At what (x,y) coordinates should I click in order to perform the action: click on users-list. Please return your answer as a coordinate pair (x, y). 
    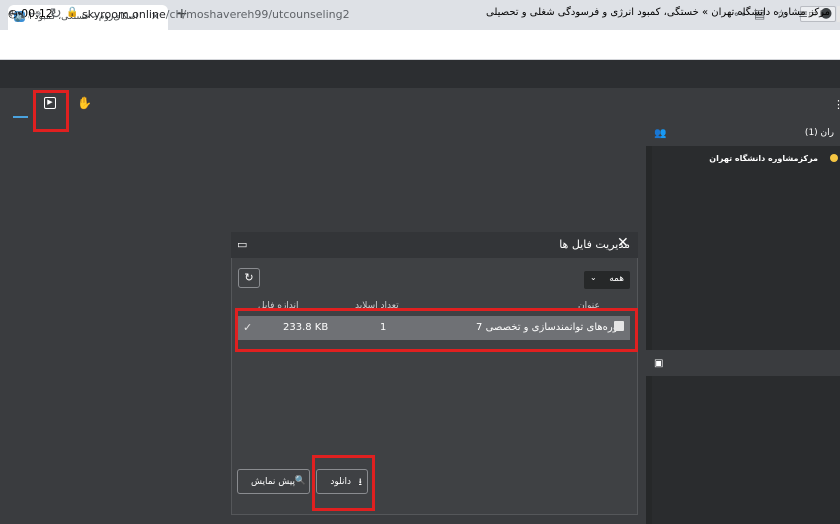
    Looking at the image, I should click on (746, 248).